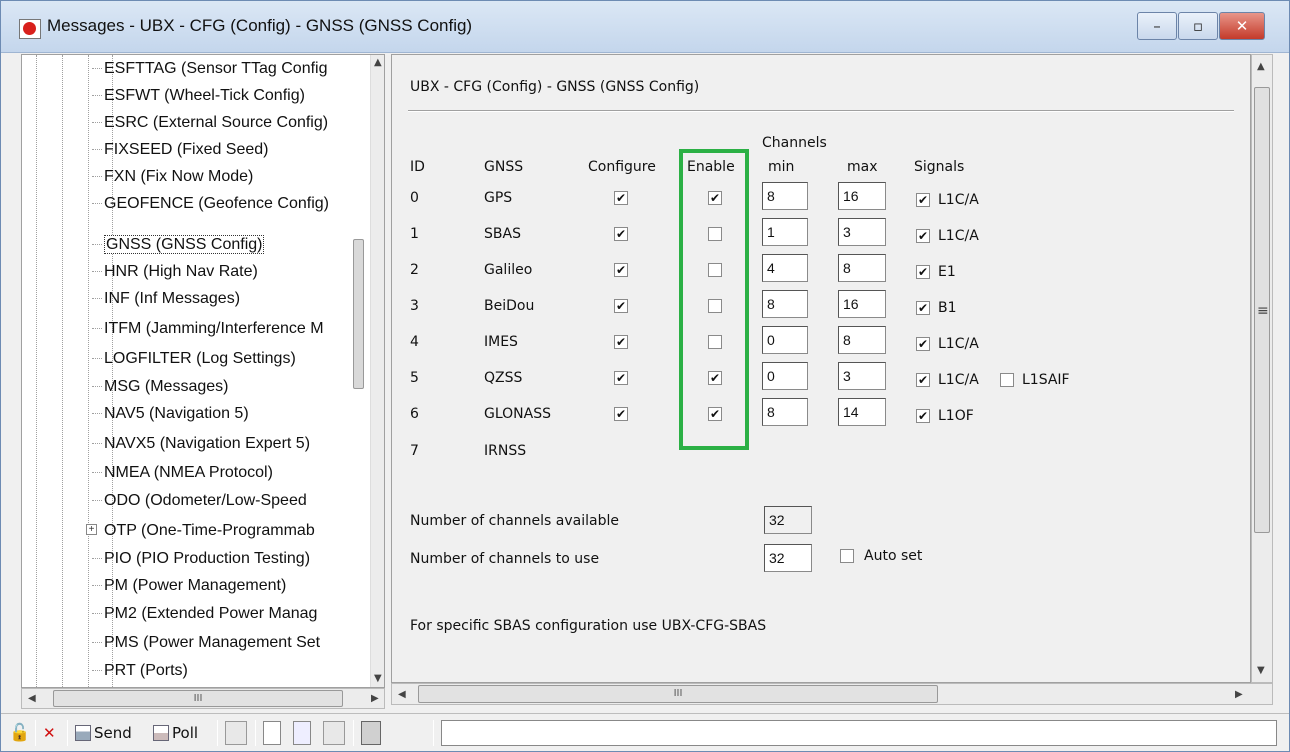 The width and height of the screenshot is (1290, 752). What do you see at coordinates (302, 733) in the screenshot?
I see `load-icon` at bounding box center [302, 733].